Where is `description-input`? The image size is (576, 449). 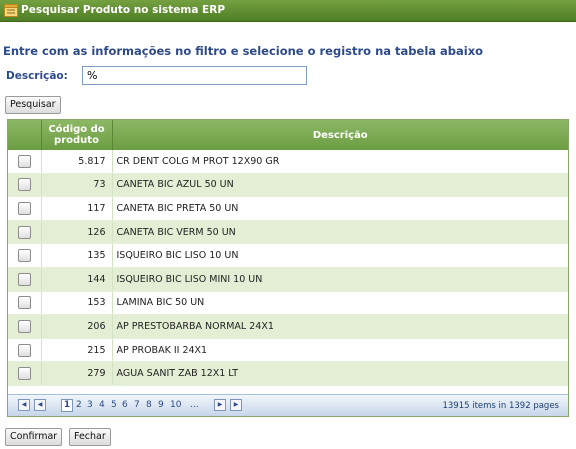
description-input is located at coordinates (194, 75).